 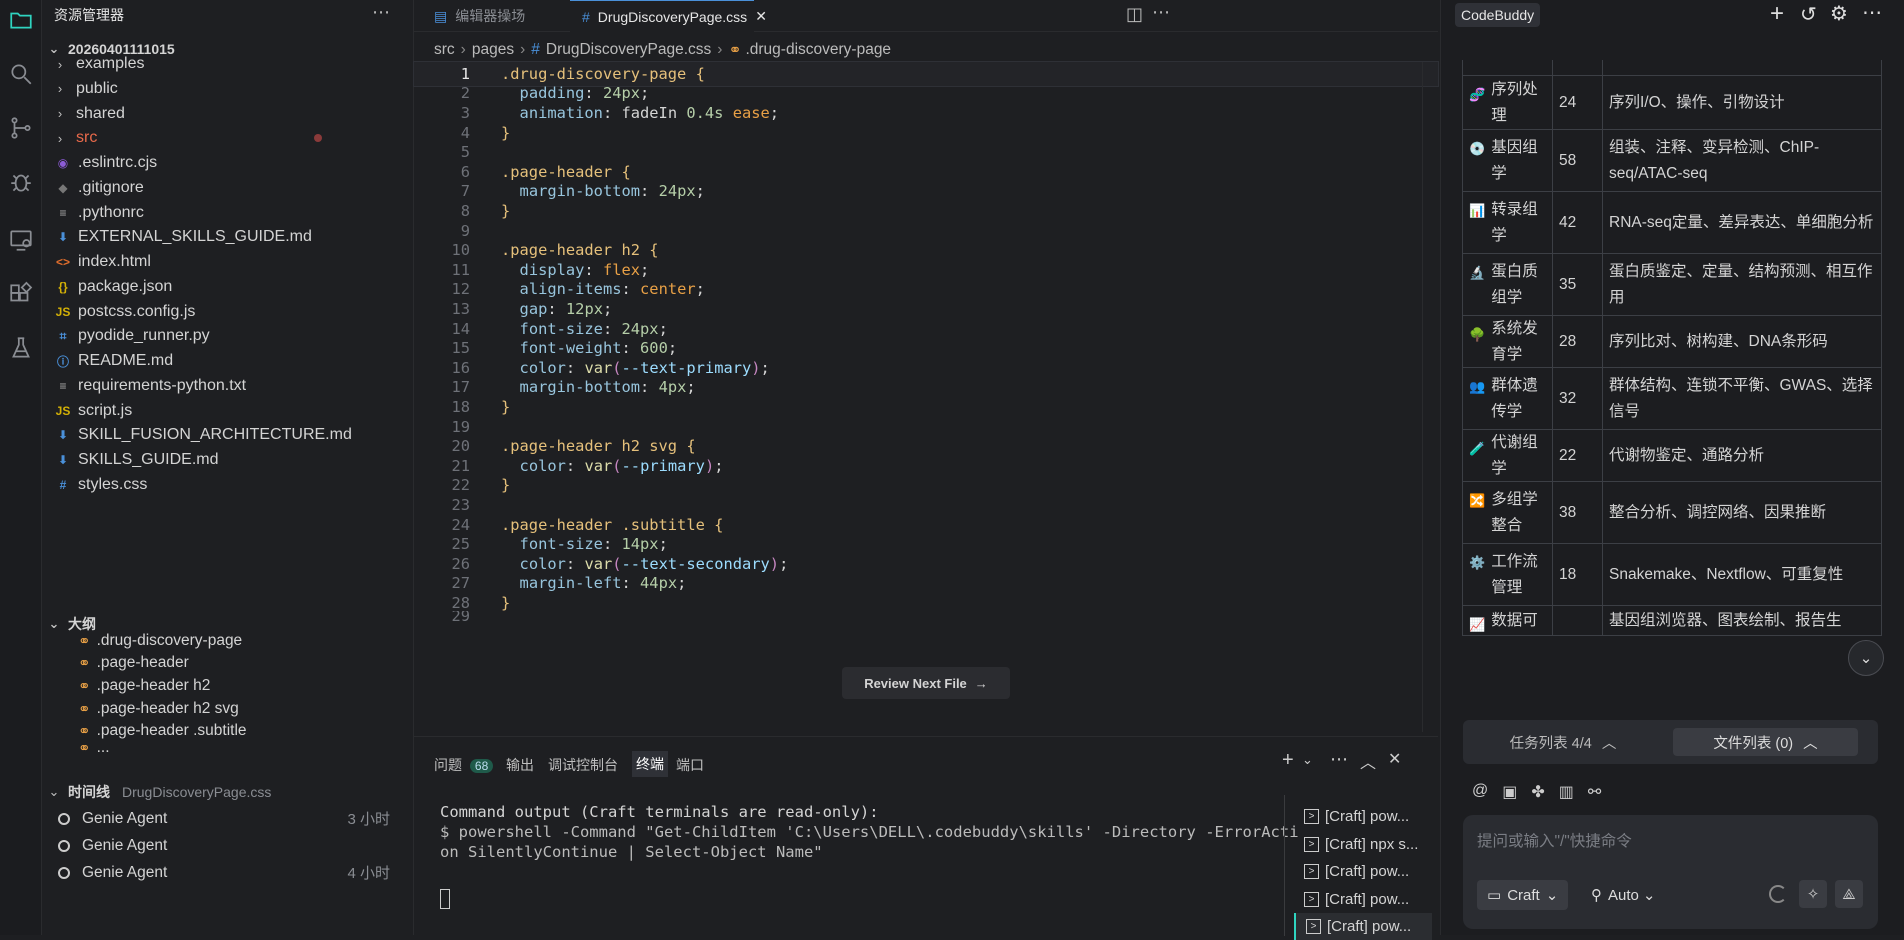 I want to click on file-tree-label: public, so click(x=97, y=88).